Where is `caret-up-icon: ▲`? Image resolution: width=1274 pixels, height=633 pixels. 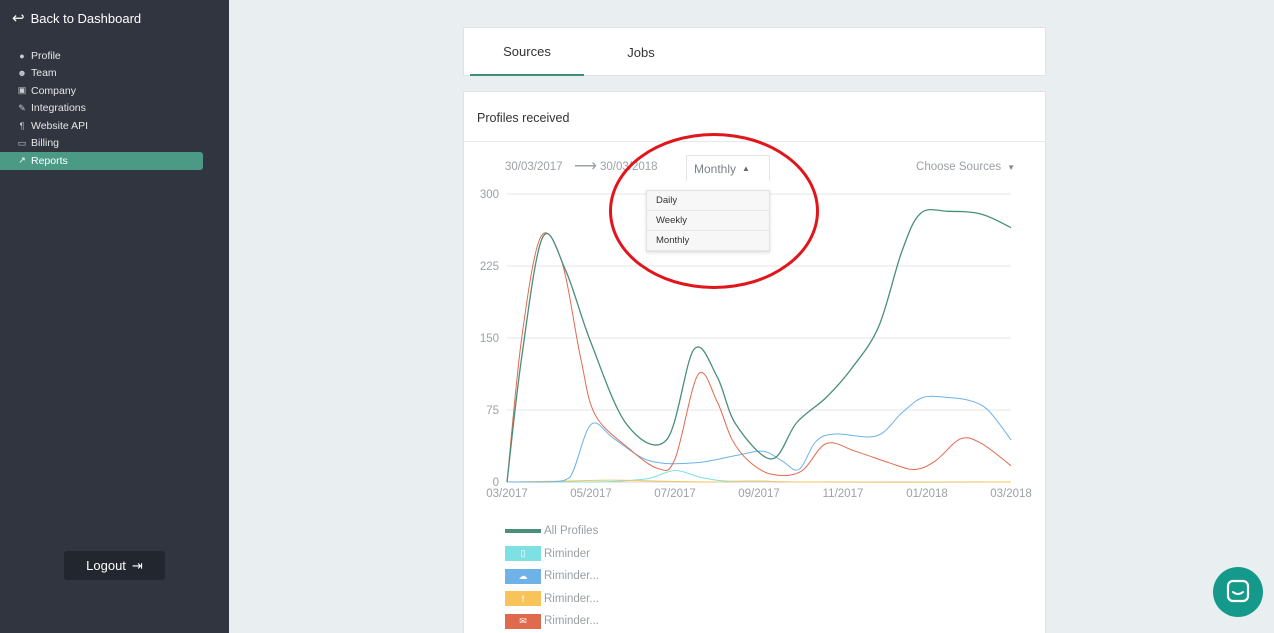
caret-up-icon: ▲ is located at coordinates (746, 168).